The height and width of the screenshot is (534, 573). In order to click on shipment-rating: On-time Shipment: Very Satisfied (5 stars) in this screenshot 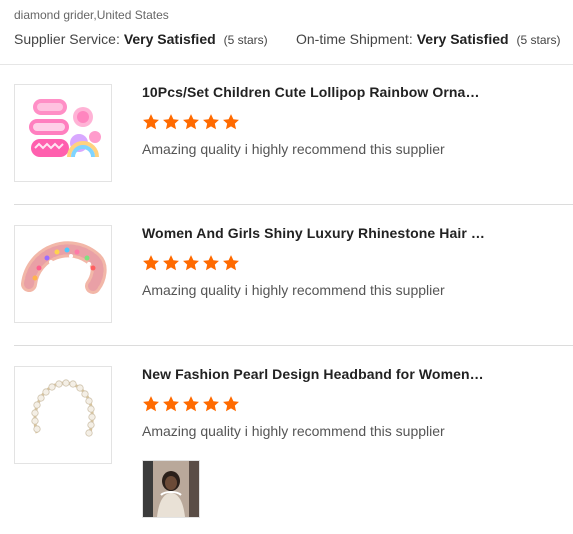, I will do `click(428, 39)`.